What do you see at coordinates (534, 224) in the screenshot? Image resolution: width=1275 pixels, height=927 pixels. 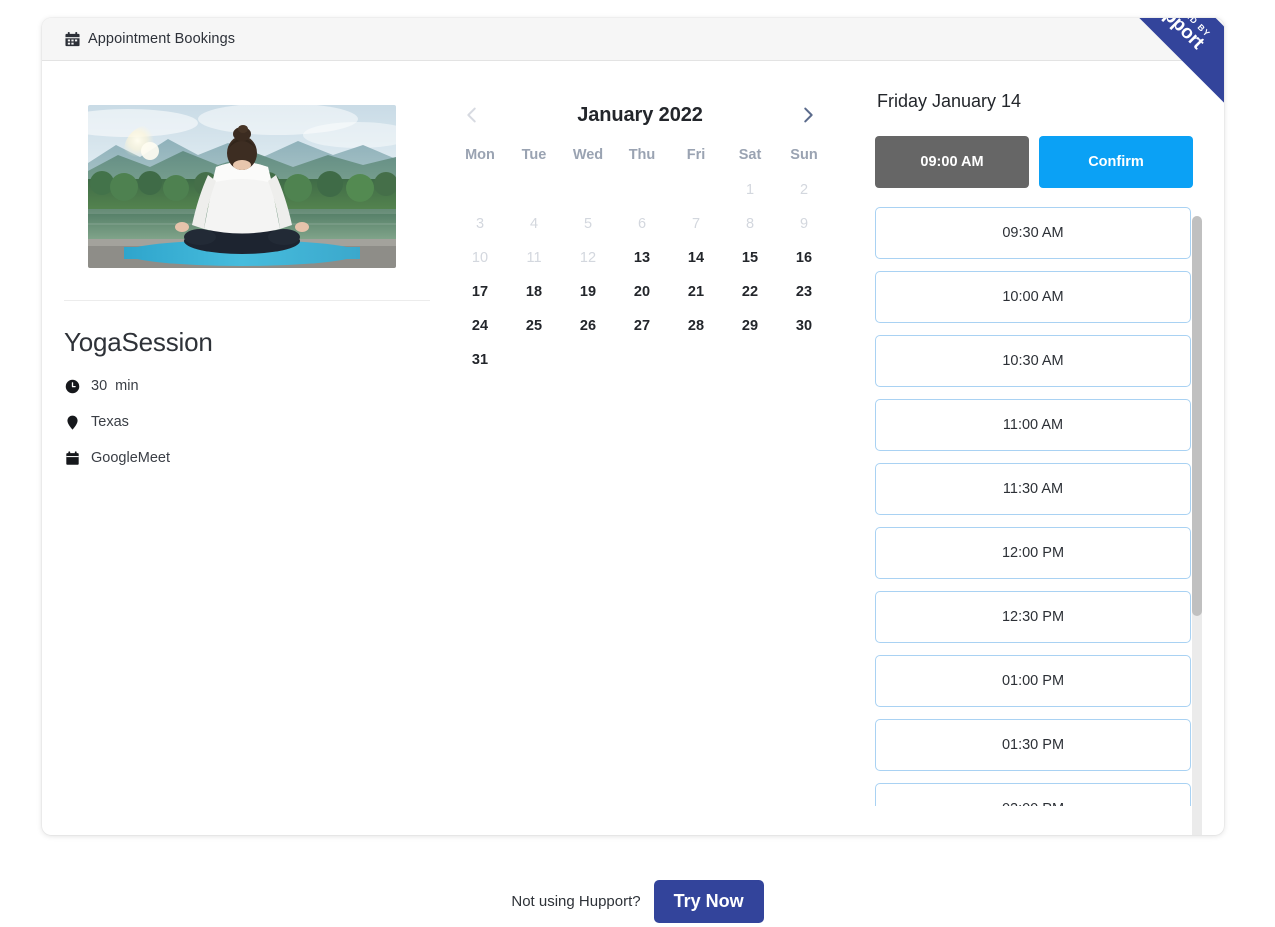 I see `calendar-day-4: 4` at bounding box center [534, 224].